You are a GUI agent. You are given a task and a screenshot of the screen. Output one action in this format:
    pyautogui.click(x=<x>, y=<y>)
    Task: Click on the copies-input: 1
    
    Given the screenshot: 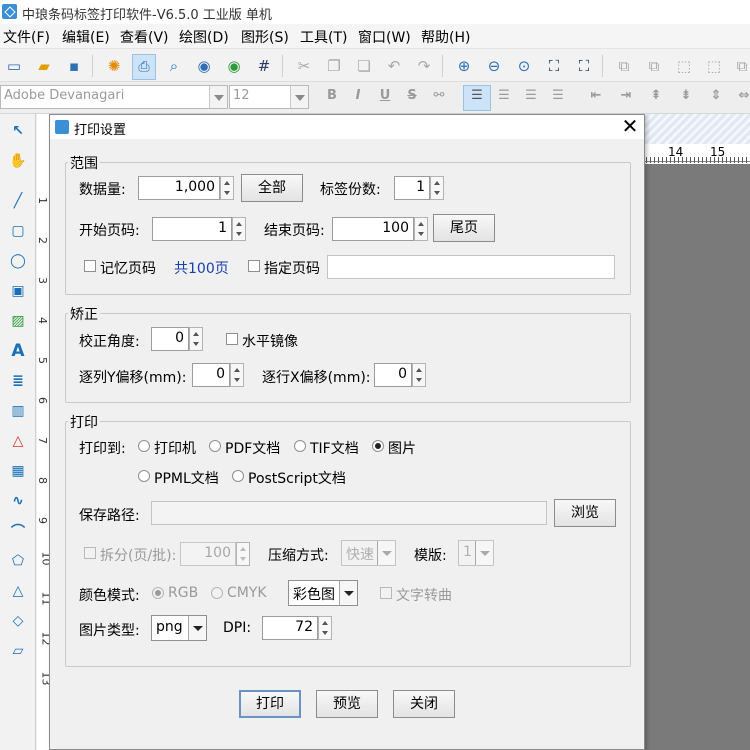 What is the action you would take?
    pyautogui.click(x=412, y=188)
    